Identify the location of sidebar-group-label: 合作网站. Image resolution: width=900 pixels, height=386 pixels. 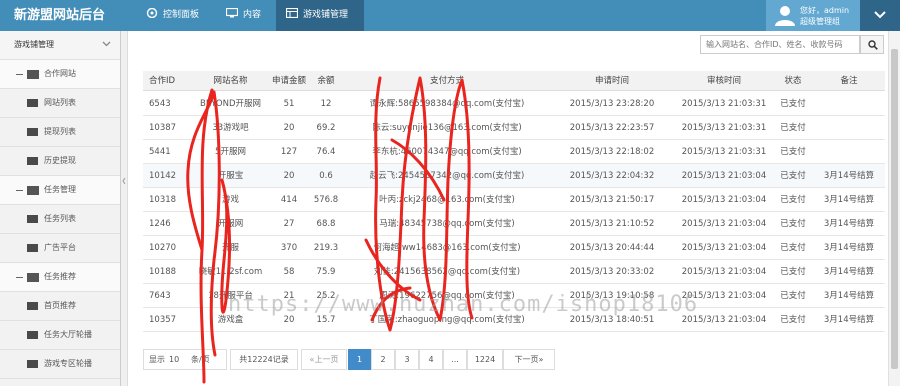
(60, 73).